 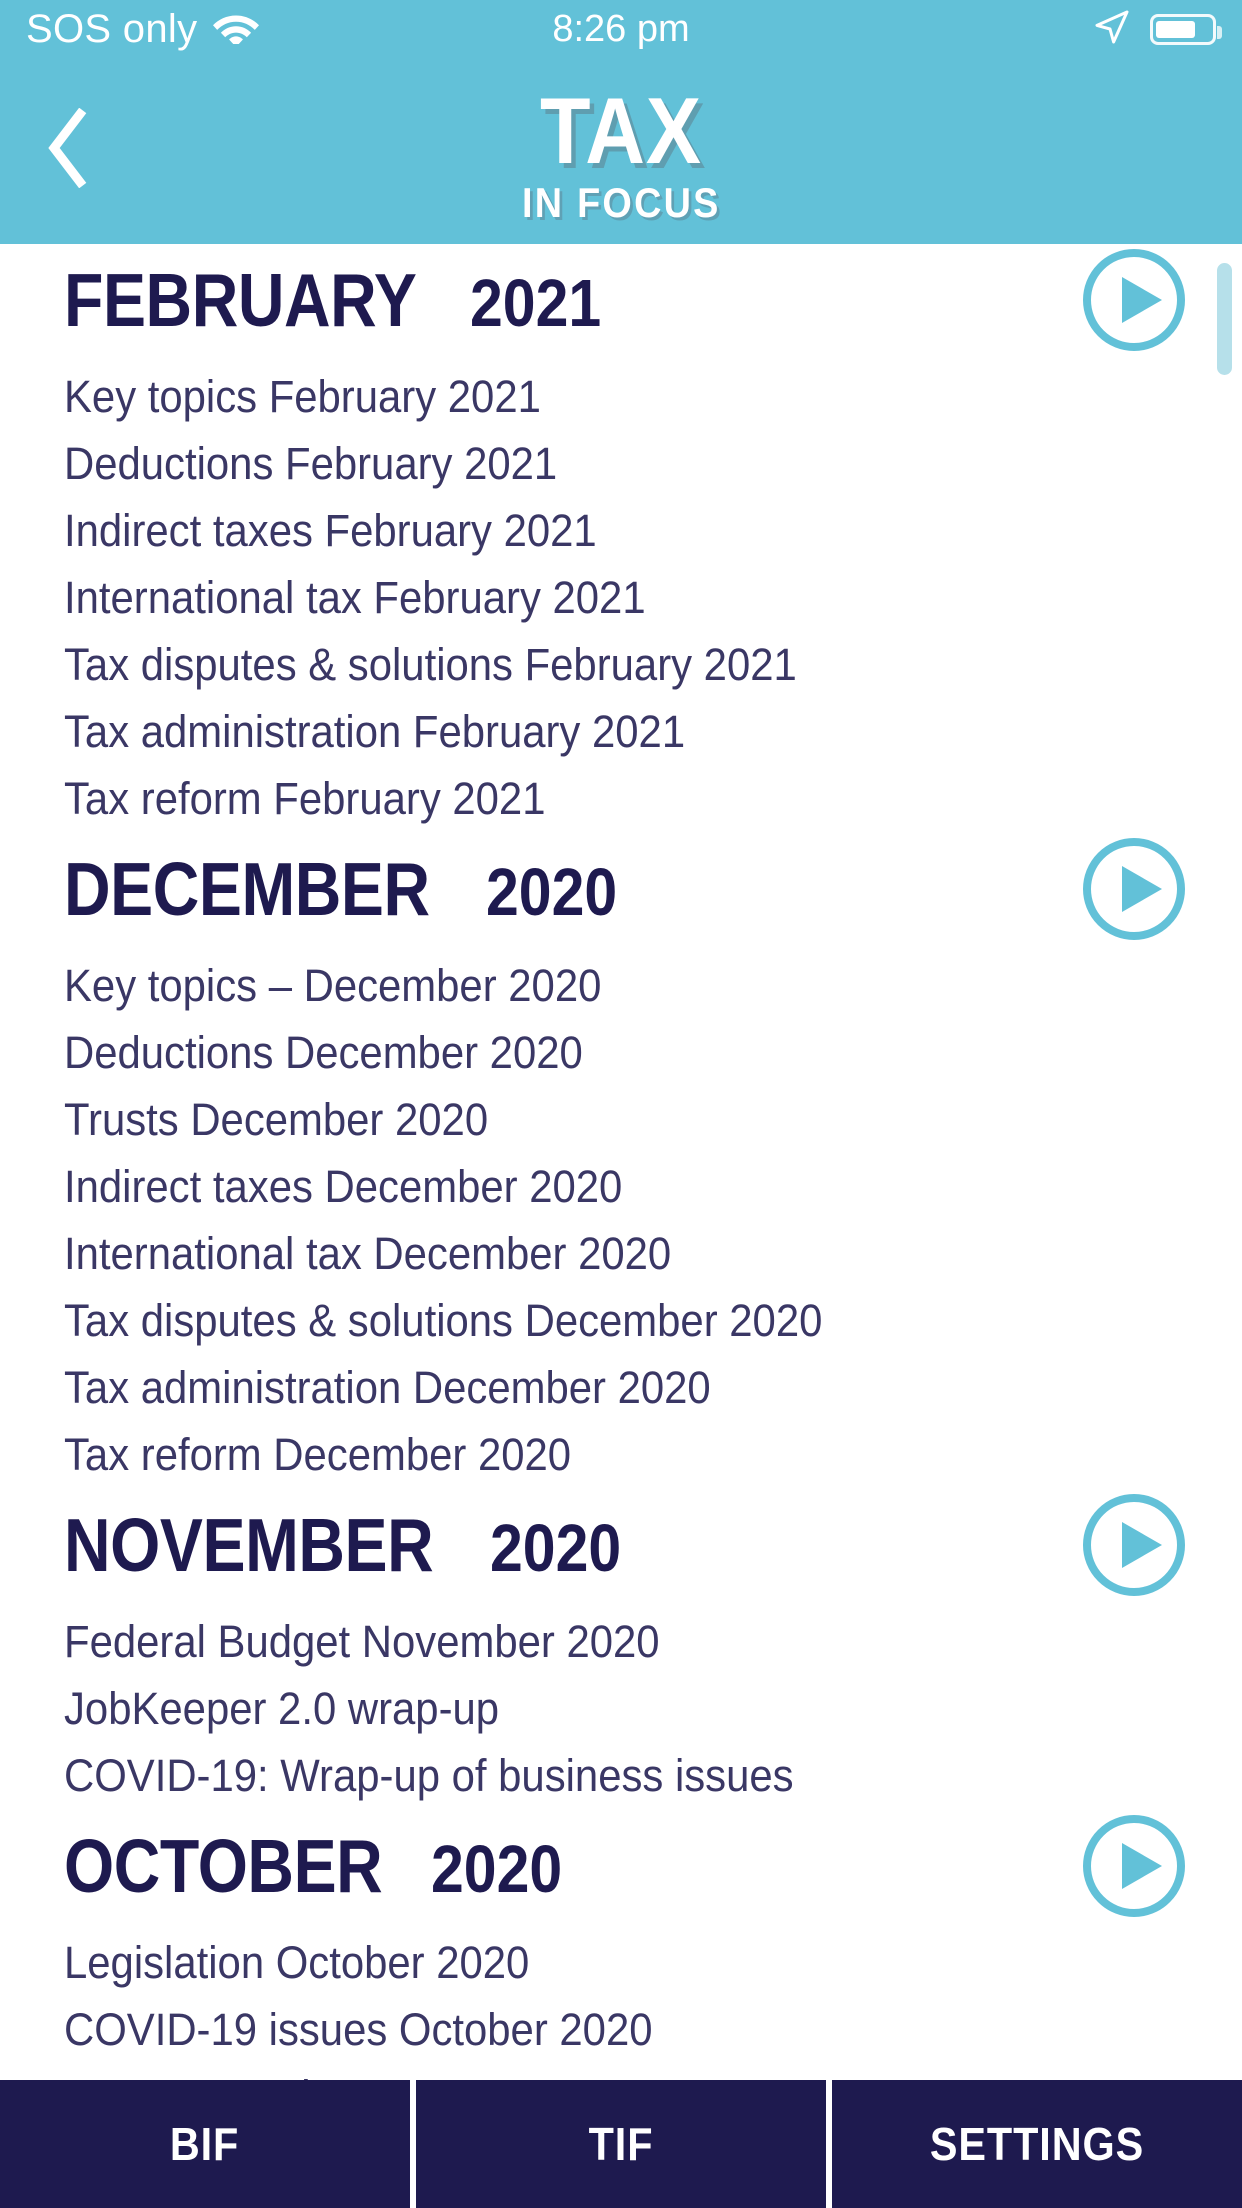 I want to click on carrier-label: SOS only, so click(x=112, y=29).